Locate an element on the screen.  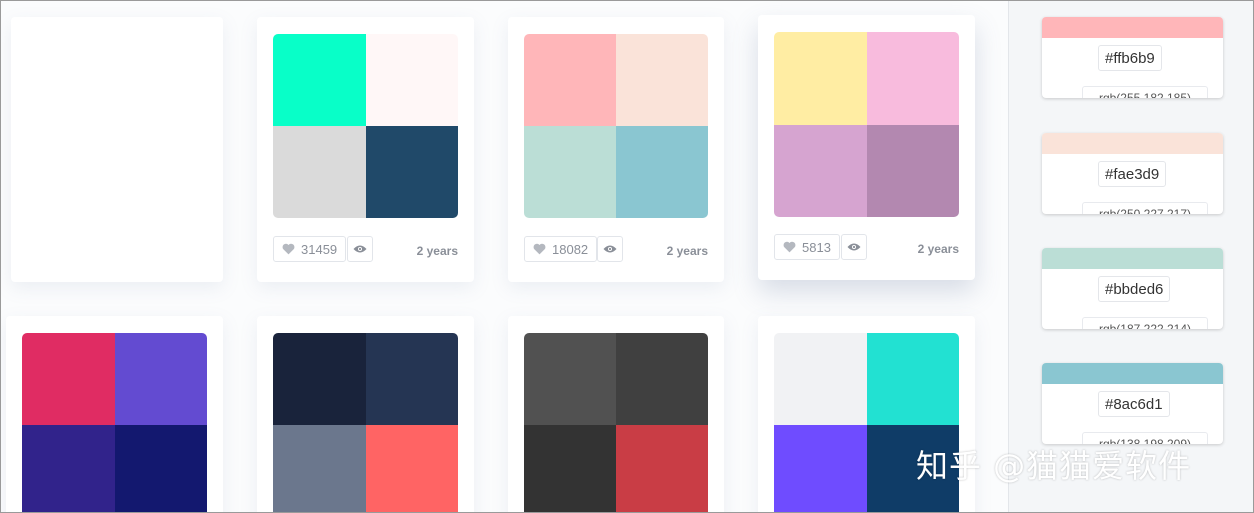
palette-card: 31459 2 years is located at coordinates (365, 149).